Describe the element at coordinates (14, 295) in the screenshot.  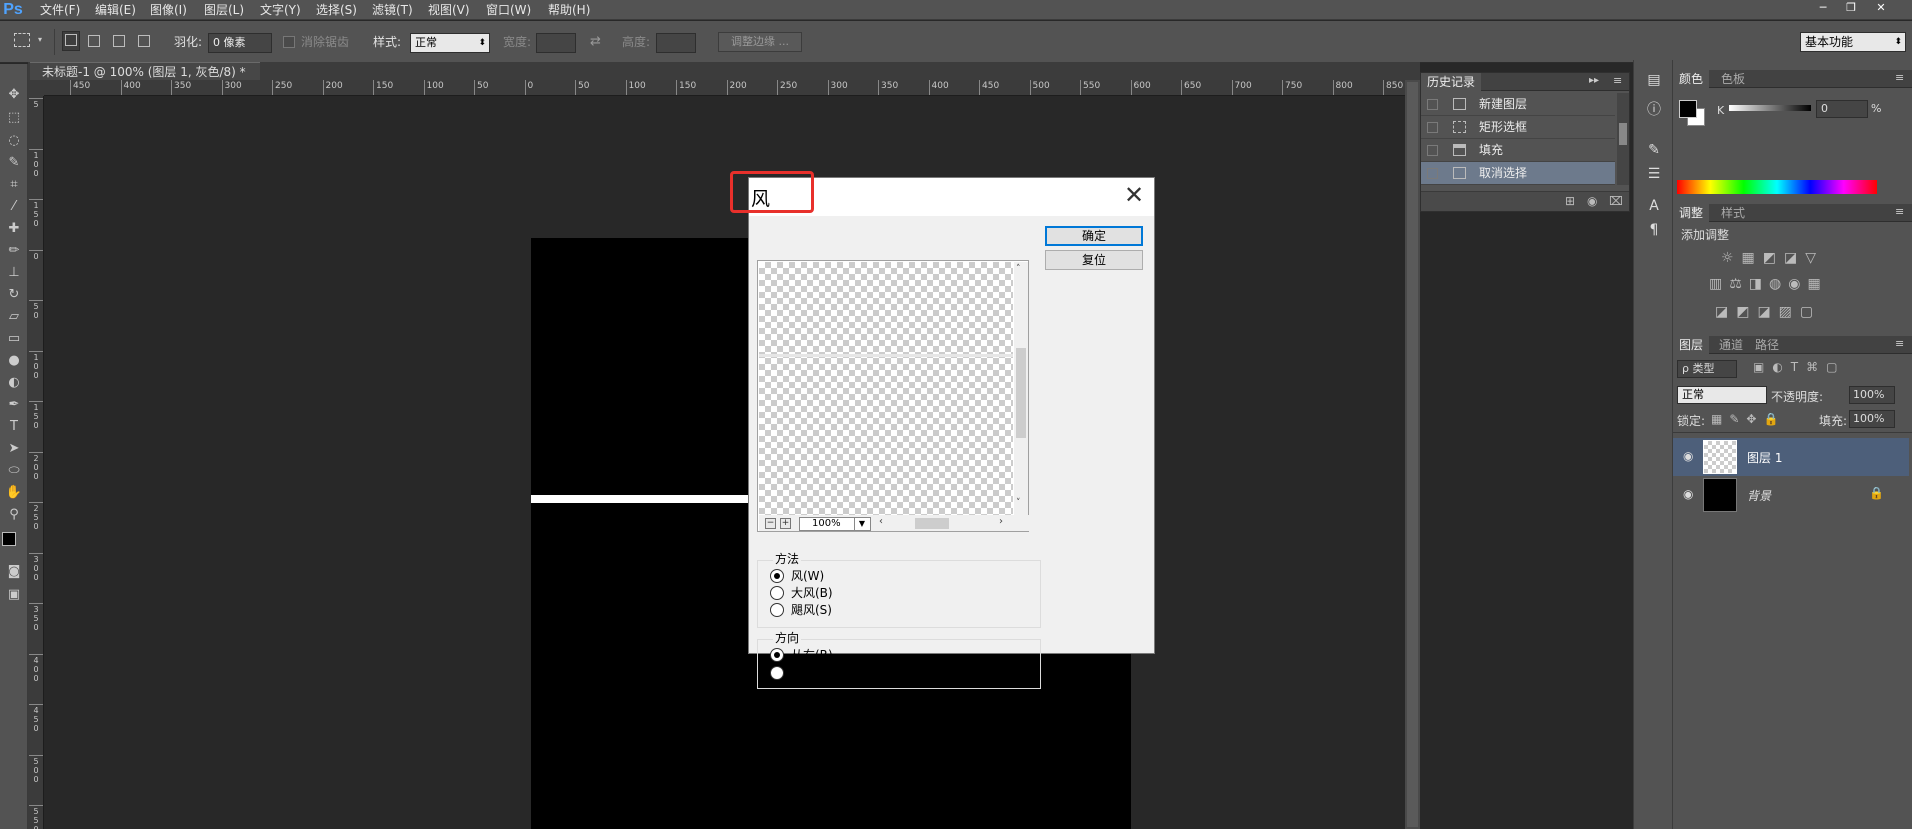
I see `history-brush-tool-icon: ↻` at that location.